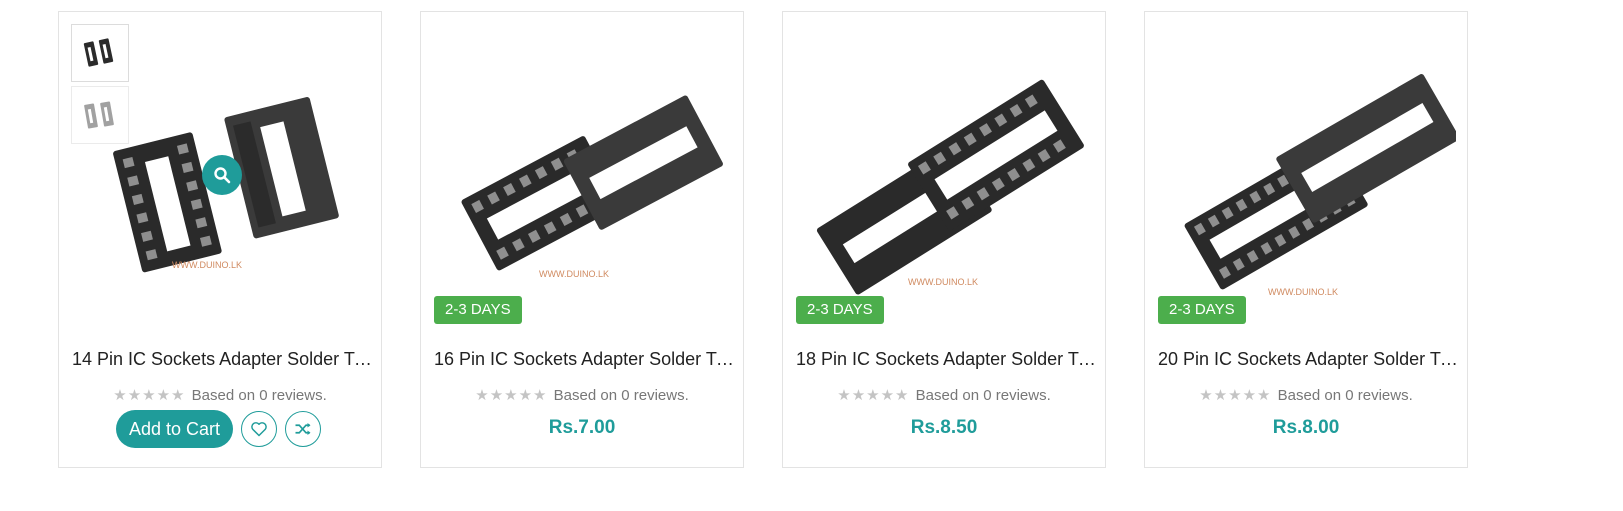 The image size is (1623, 511). I want to click on thumbnail-strip, so click(100, 86).